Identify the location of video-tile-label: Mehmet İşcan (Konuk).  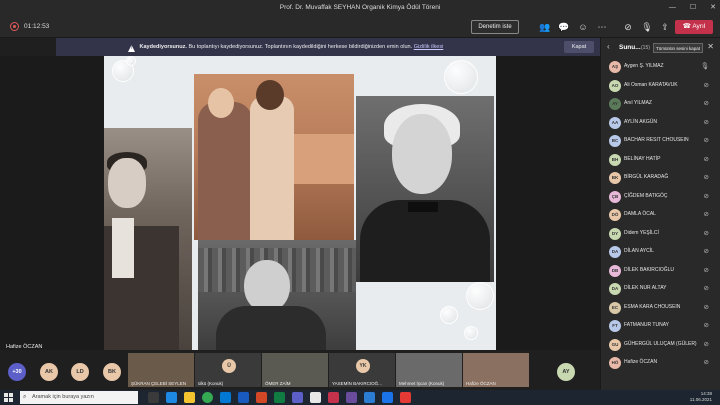
(422, 383).